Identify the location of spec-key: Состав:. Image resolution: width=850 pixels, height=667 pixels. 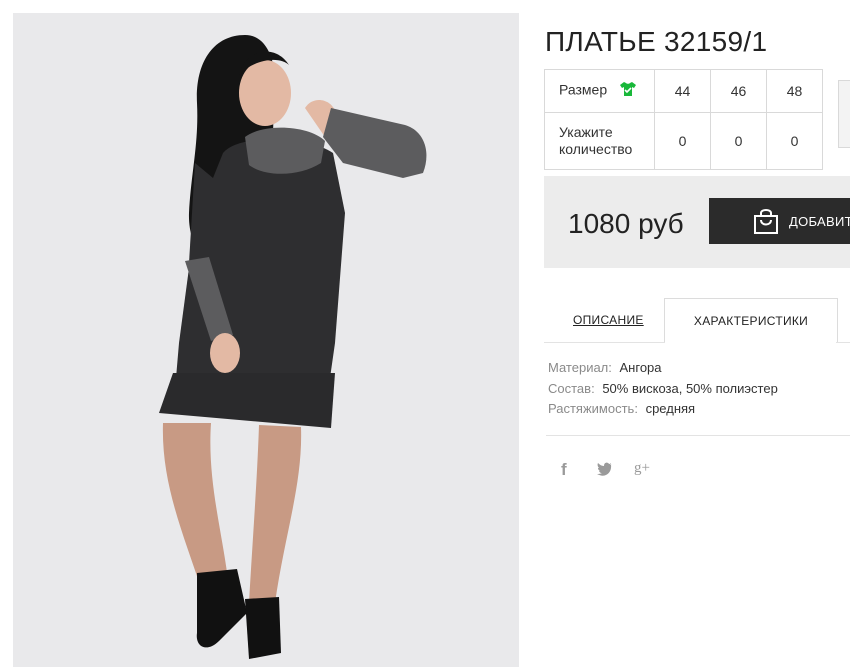
(571, 388).